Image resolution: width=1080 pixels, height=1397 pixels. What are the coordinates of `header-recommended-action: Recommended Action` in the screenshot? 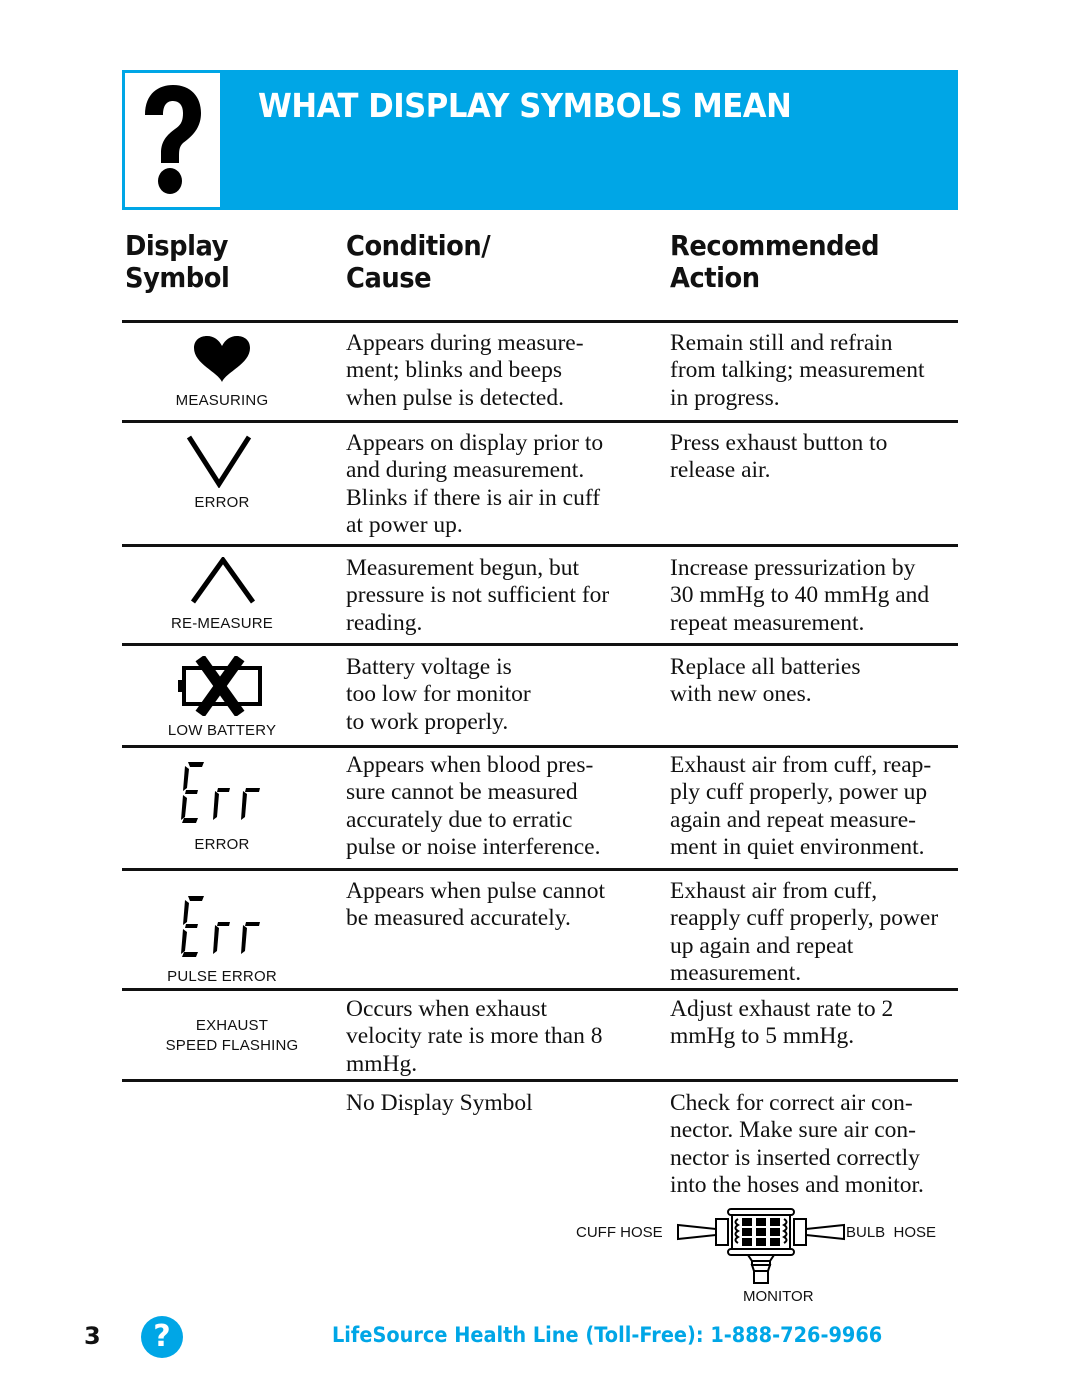 It's located at (775, 261).